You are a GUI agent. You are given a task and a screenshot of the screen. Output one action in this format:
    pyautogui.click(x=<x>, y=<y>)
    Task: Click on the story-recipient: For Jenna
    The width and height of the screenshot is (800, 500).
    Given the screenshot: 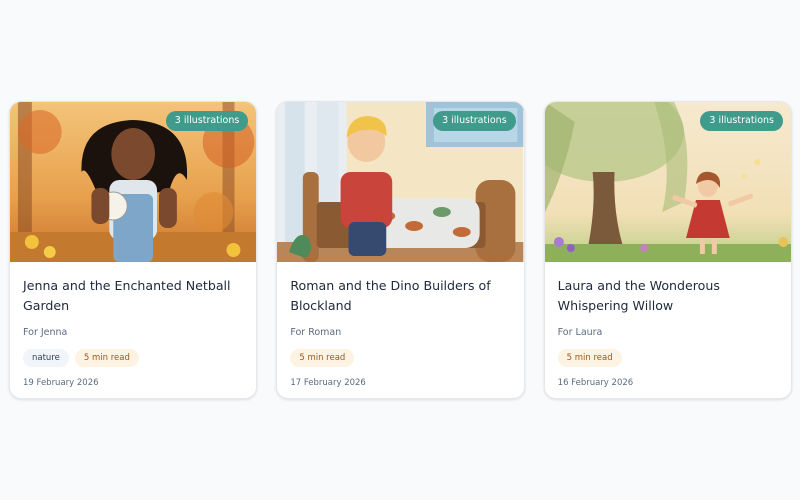 What is the action you would take?
    pyautogui.click(x=45, y=332)
    